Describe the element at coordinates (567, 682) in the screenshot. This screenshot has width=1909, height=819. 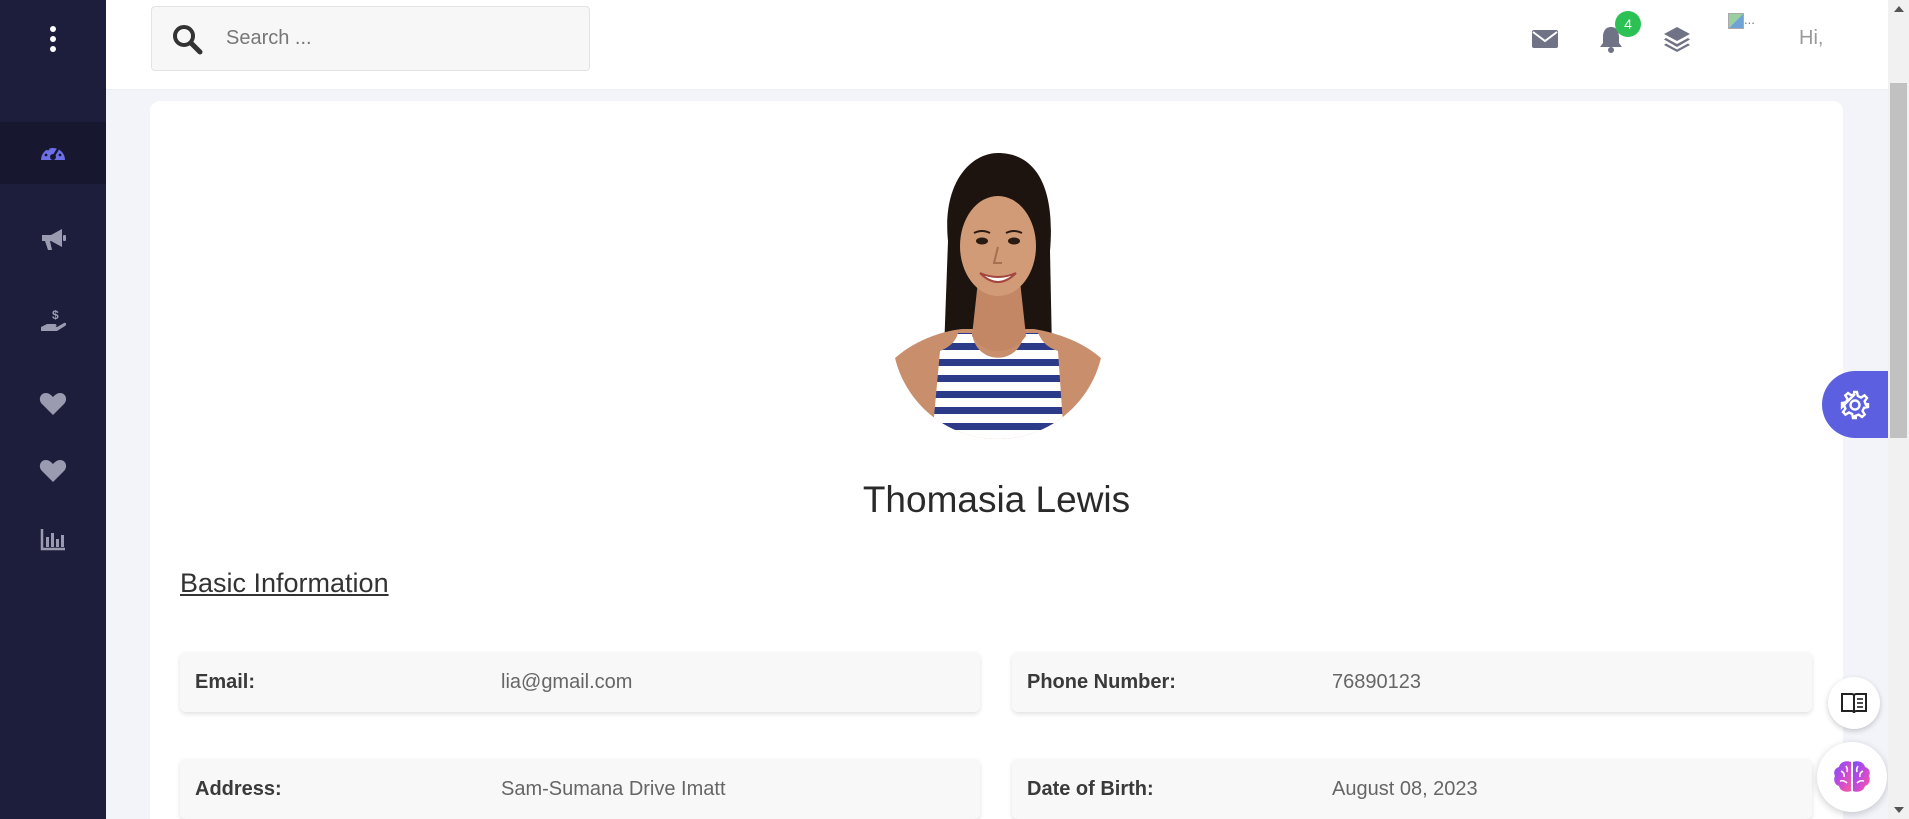
I see `email-value: lia@gmail.com` at that location.